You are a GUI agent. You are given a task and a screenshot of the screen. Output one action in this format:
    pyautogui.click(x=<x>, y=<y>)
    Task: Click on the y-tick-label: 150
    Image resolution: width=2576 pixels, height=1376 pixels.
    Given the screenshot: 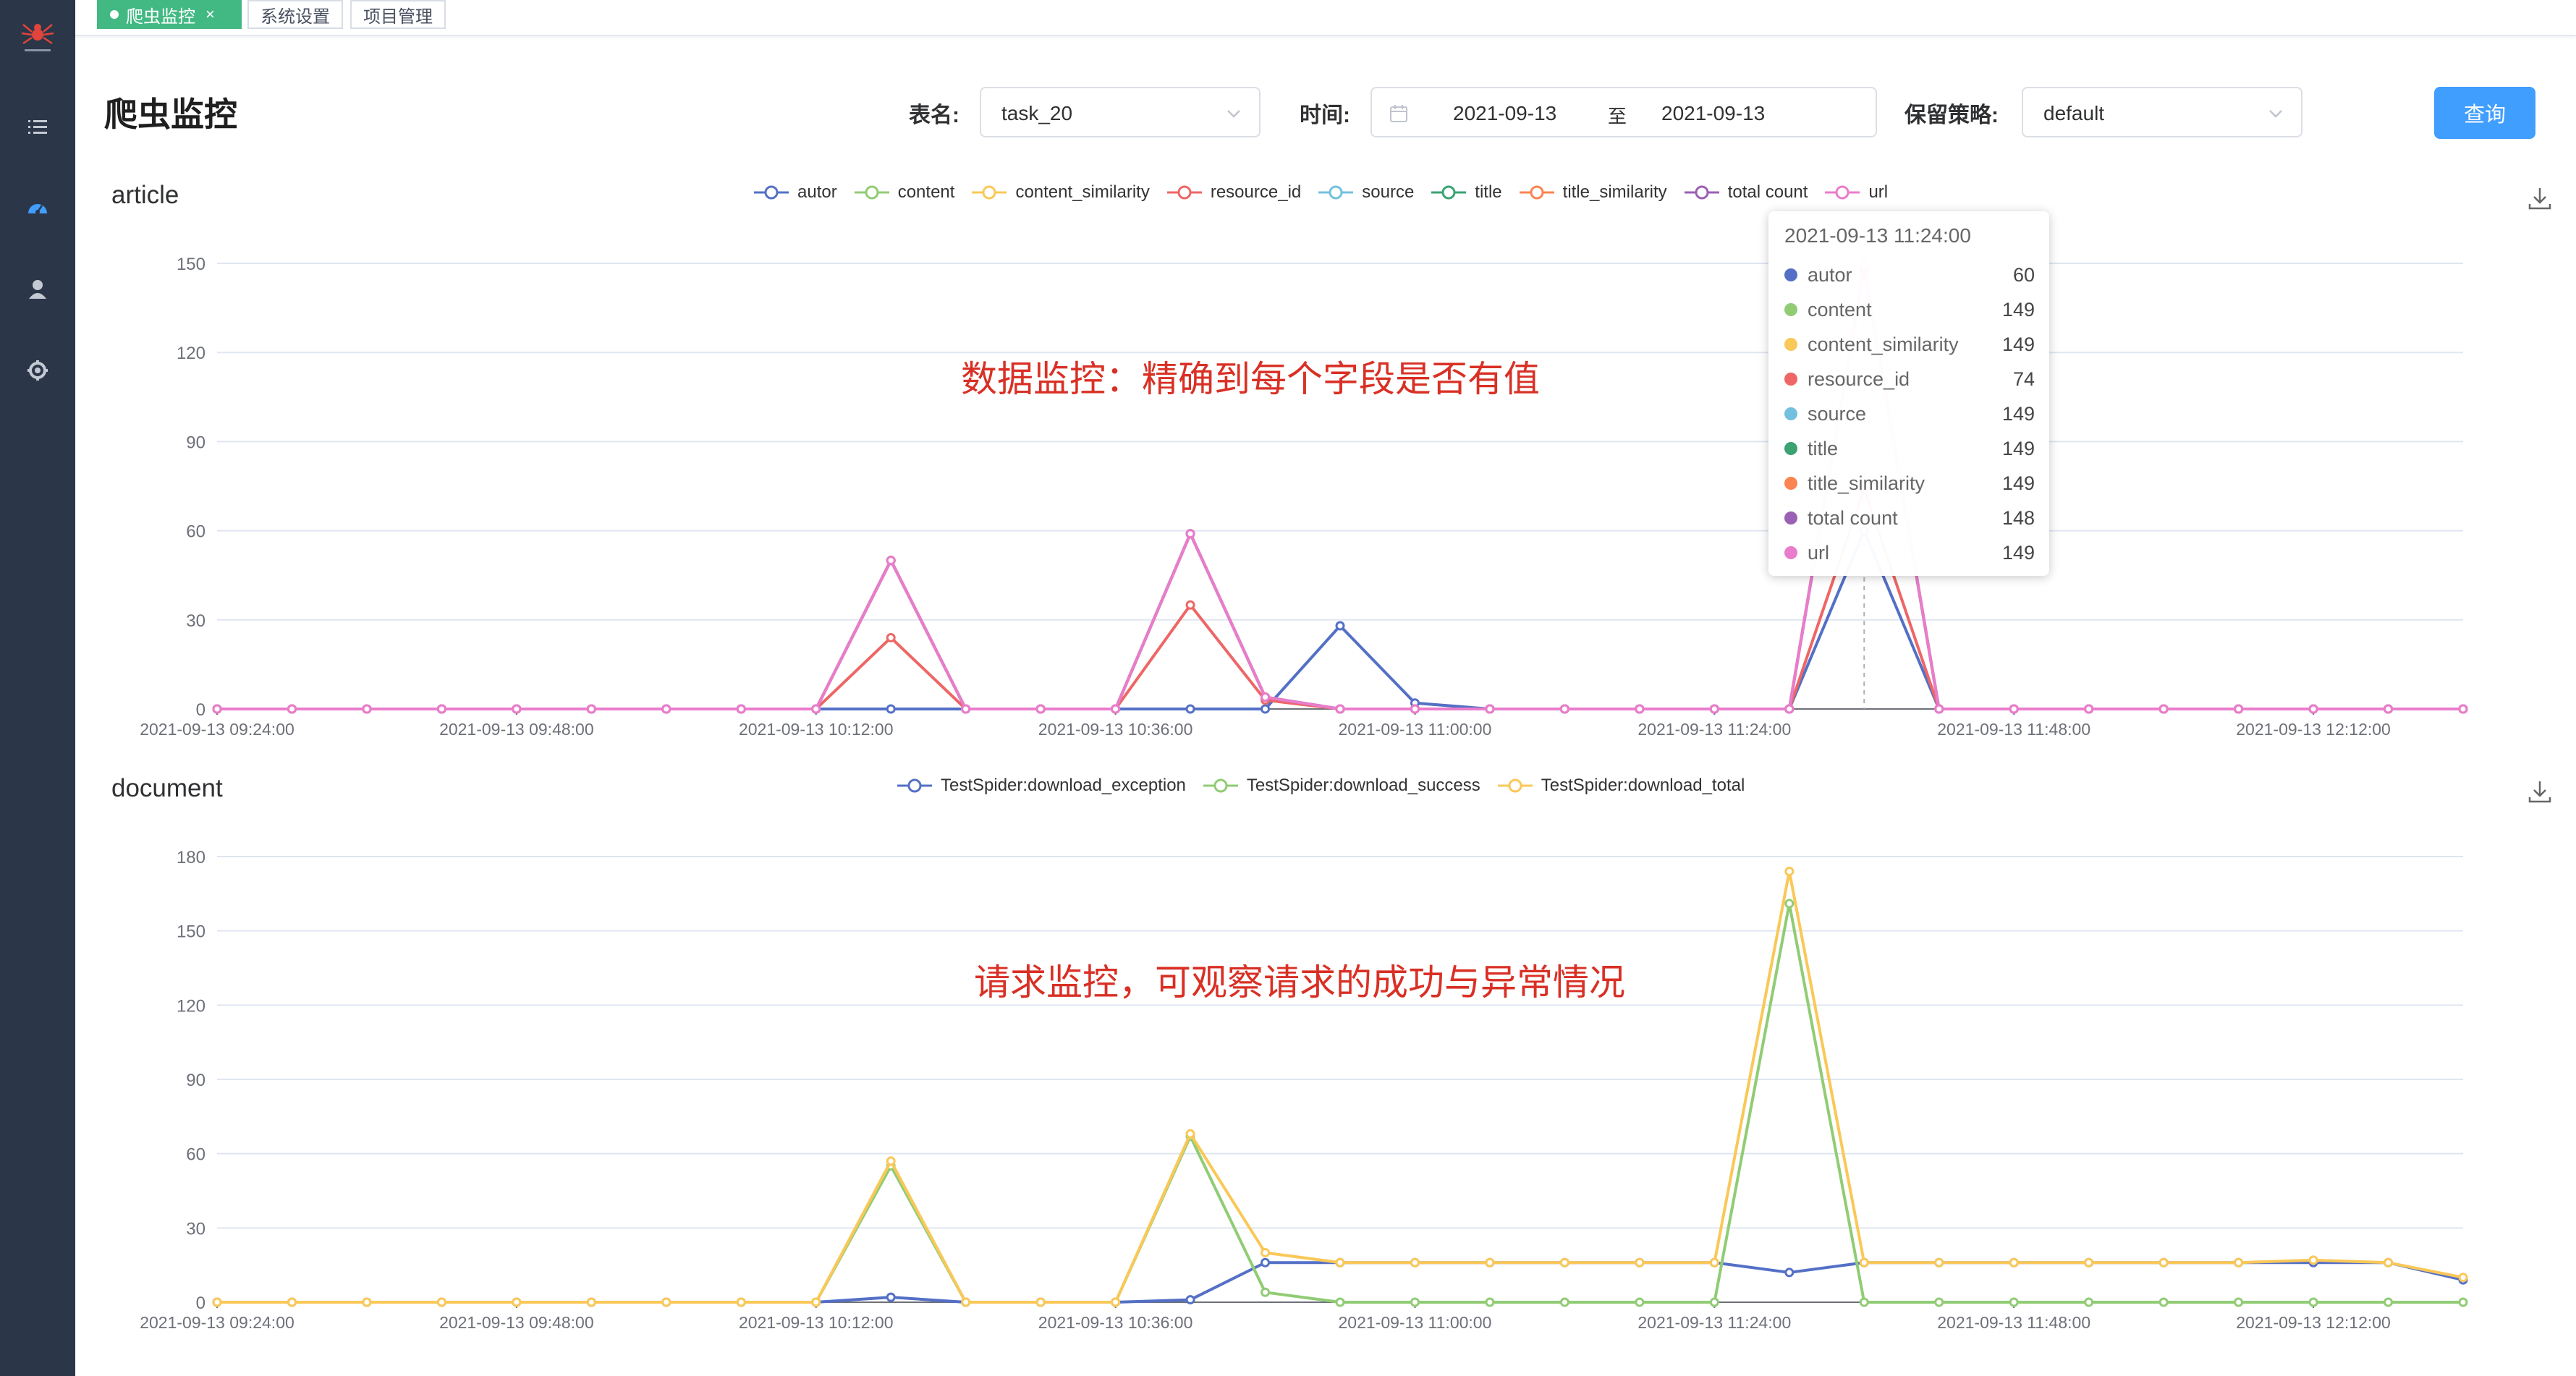 What is the action you would take?
    pyautogui.click(x=191, y=264)
    